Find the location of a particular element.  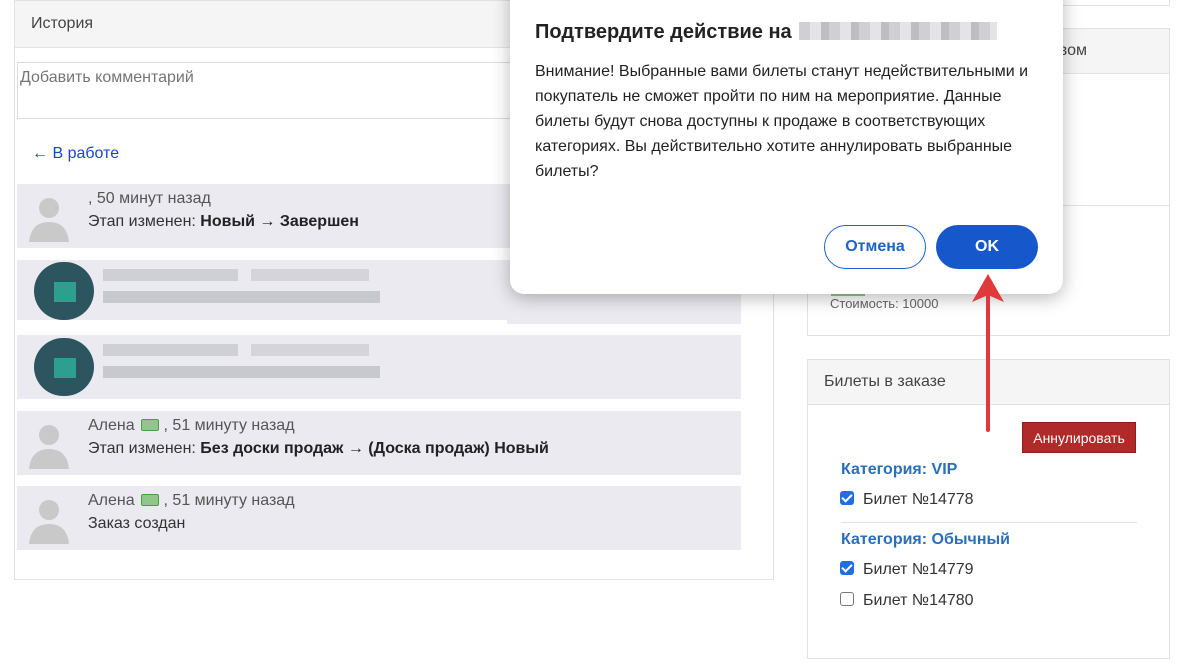

cost-label: Стоимость: 10000 is located at coordinates (884, 303).